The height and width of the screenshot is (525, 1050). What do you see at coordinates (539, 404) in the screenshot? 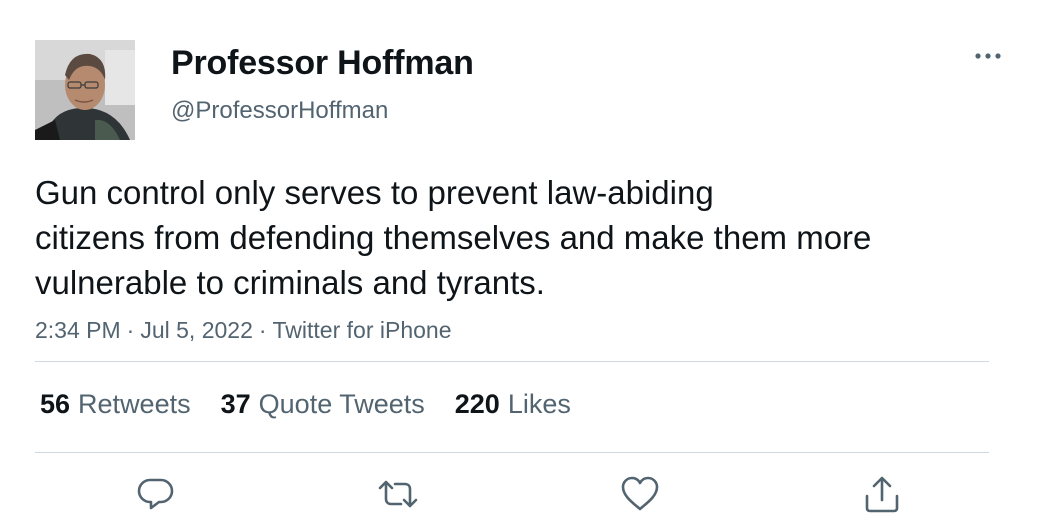
I see `likes-label: Likes` at bounding box center [539, 404].